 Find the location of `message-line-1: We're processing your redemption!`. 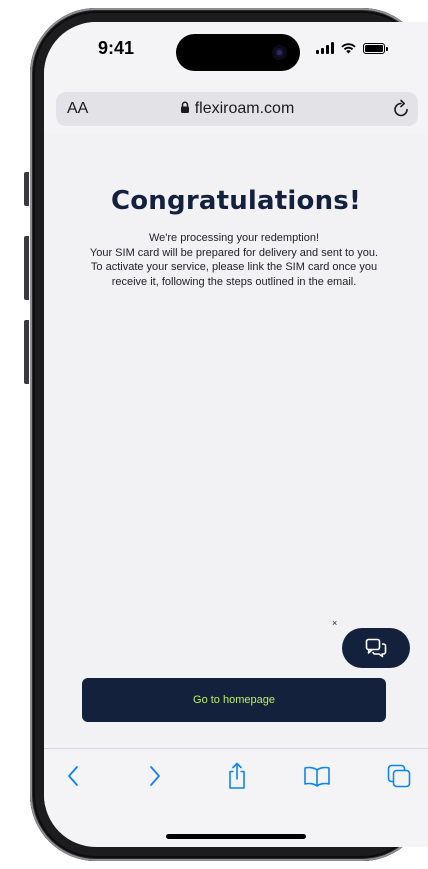

message-line-1: We're processing your redemption! is located at coordinates (234, 238).